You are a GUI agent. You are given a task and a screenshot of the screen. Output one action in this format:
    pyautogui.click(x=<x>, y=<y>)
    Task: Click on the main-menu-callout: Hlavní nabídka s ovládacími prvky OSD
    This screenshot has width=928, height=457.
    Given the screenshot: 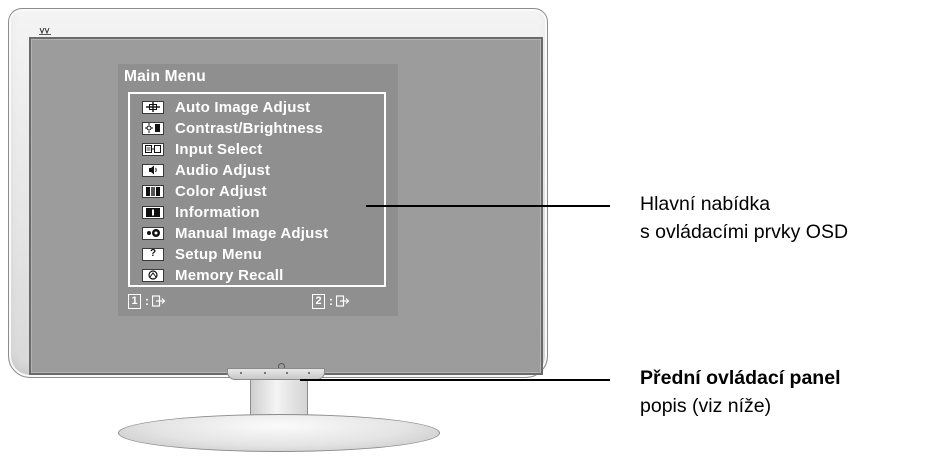 What is the action you would take?
    pyautogui.click(x=744, y=218)
    